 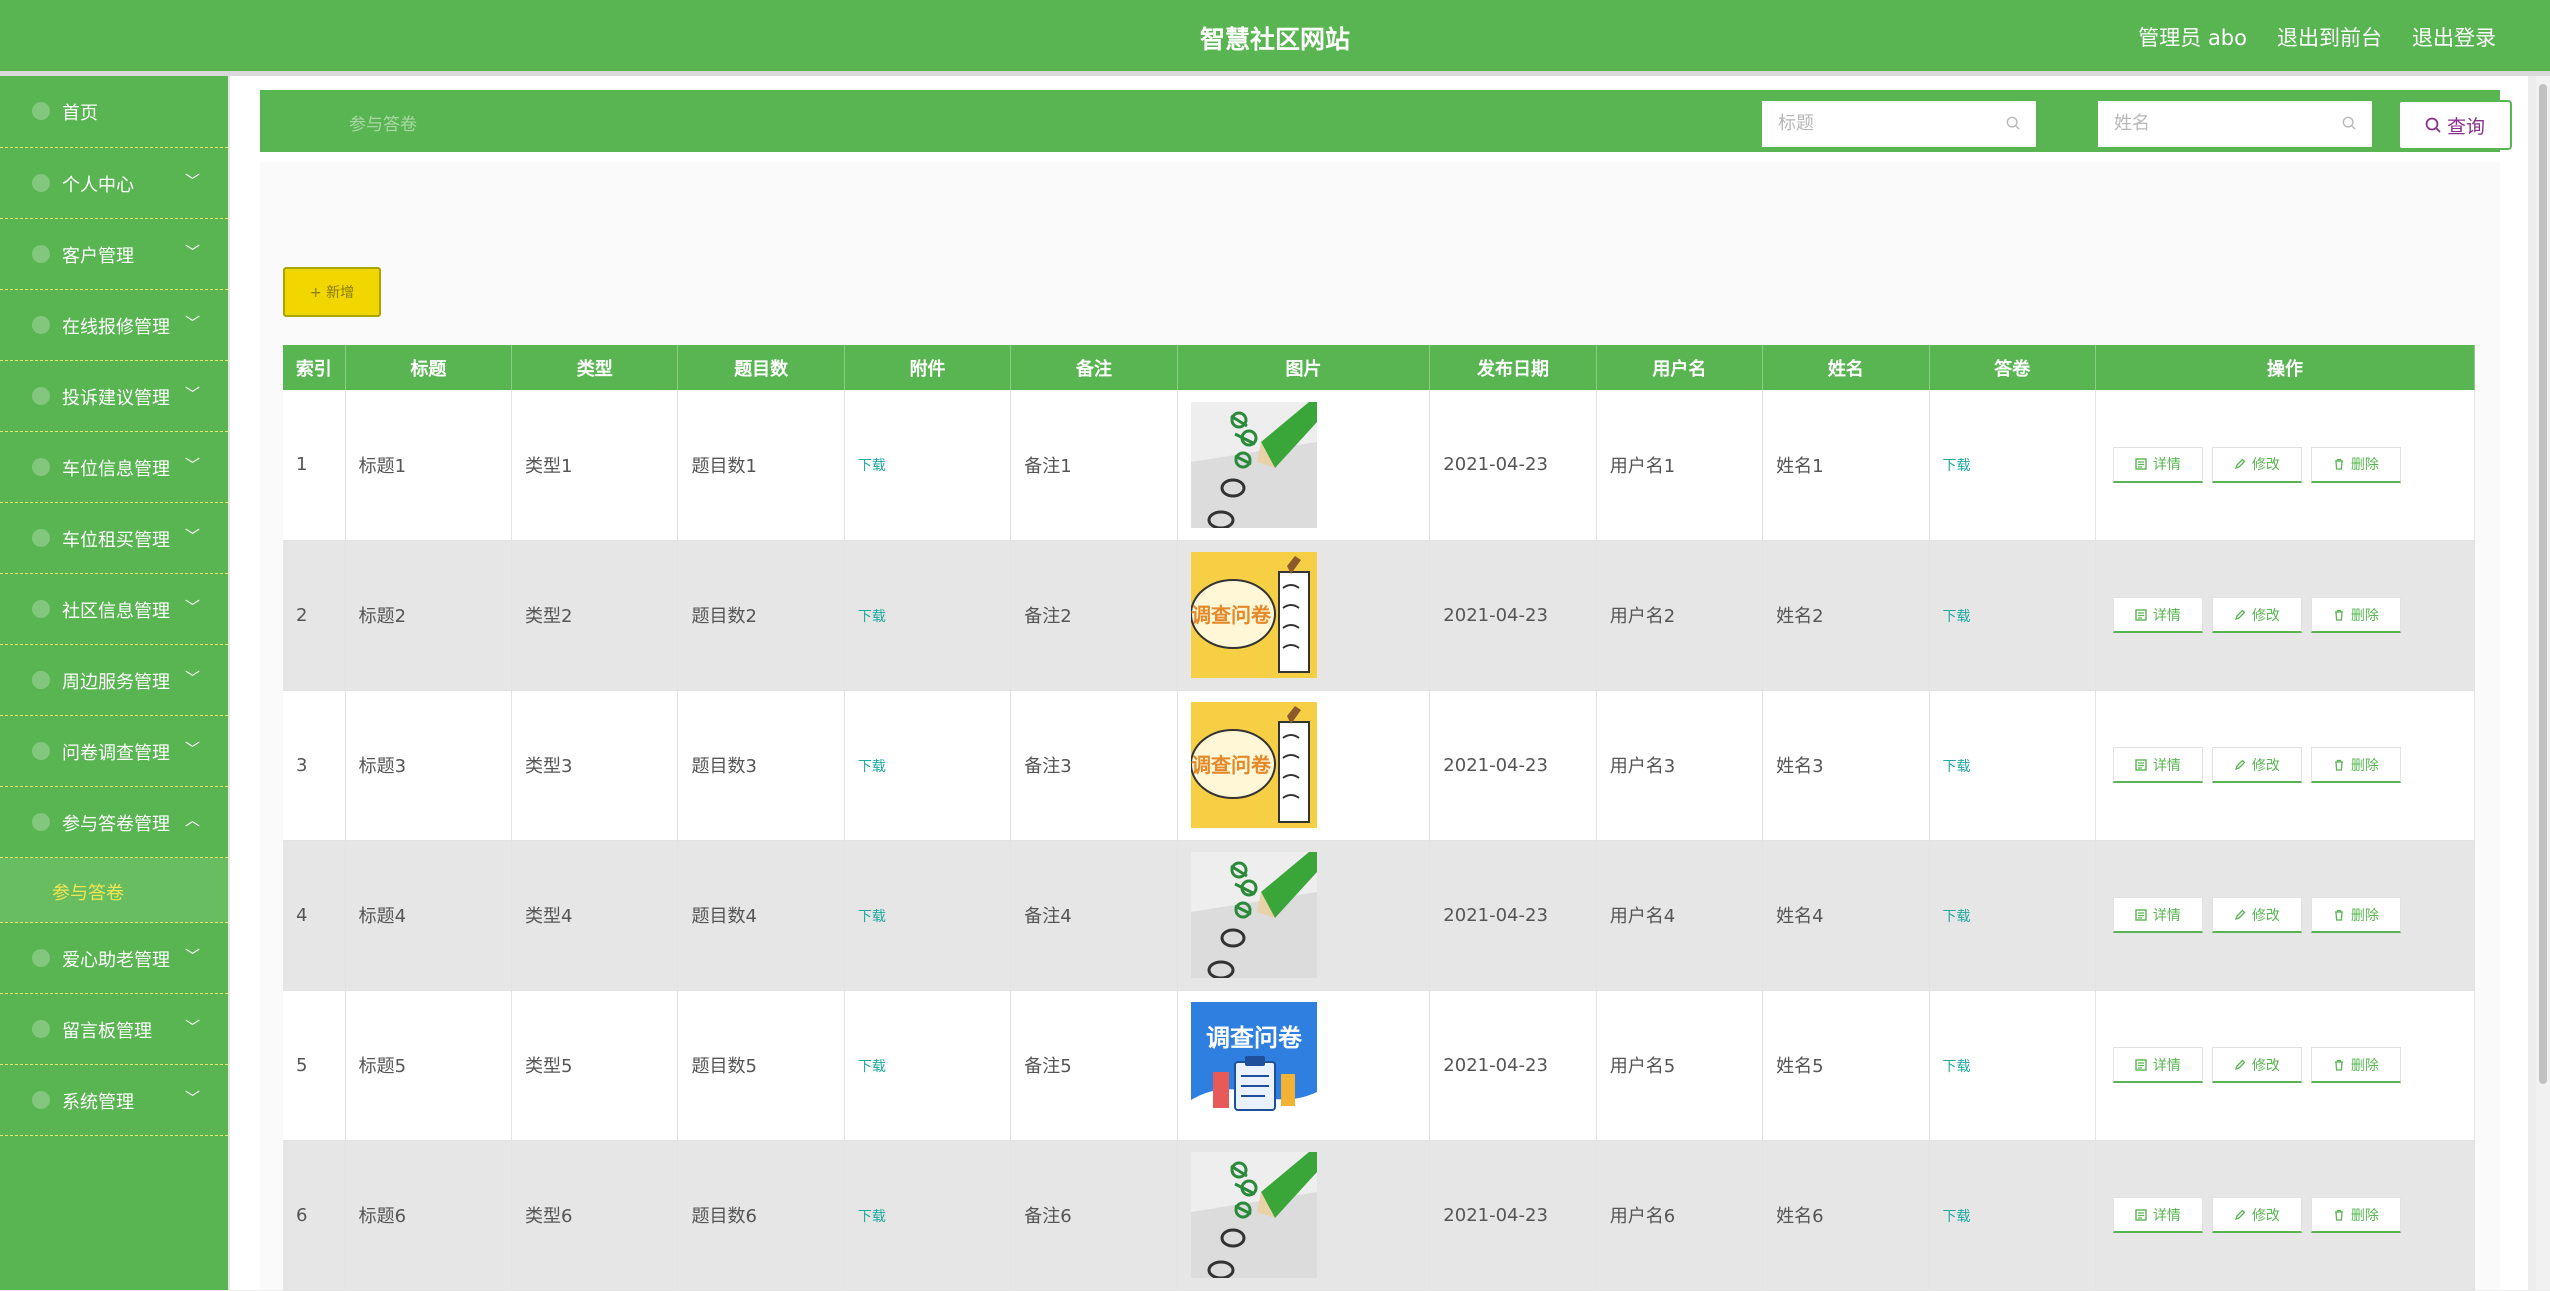 What do you see at coordinates (1304, 915) in the screenshot?
I see `cell-image` at bounding box center [1304, 915].